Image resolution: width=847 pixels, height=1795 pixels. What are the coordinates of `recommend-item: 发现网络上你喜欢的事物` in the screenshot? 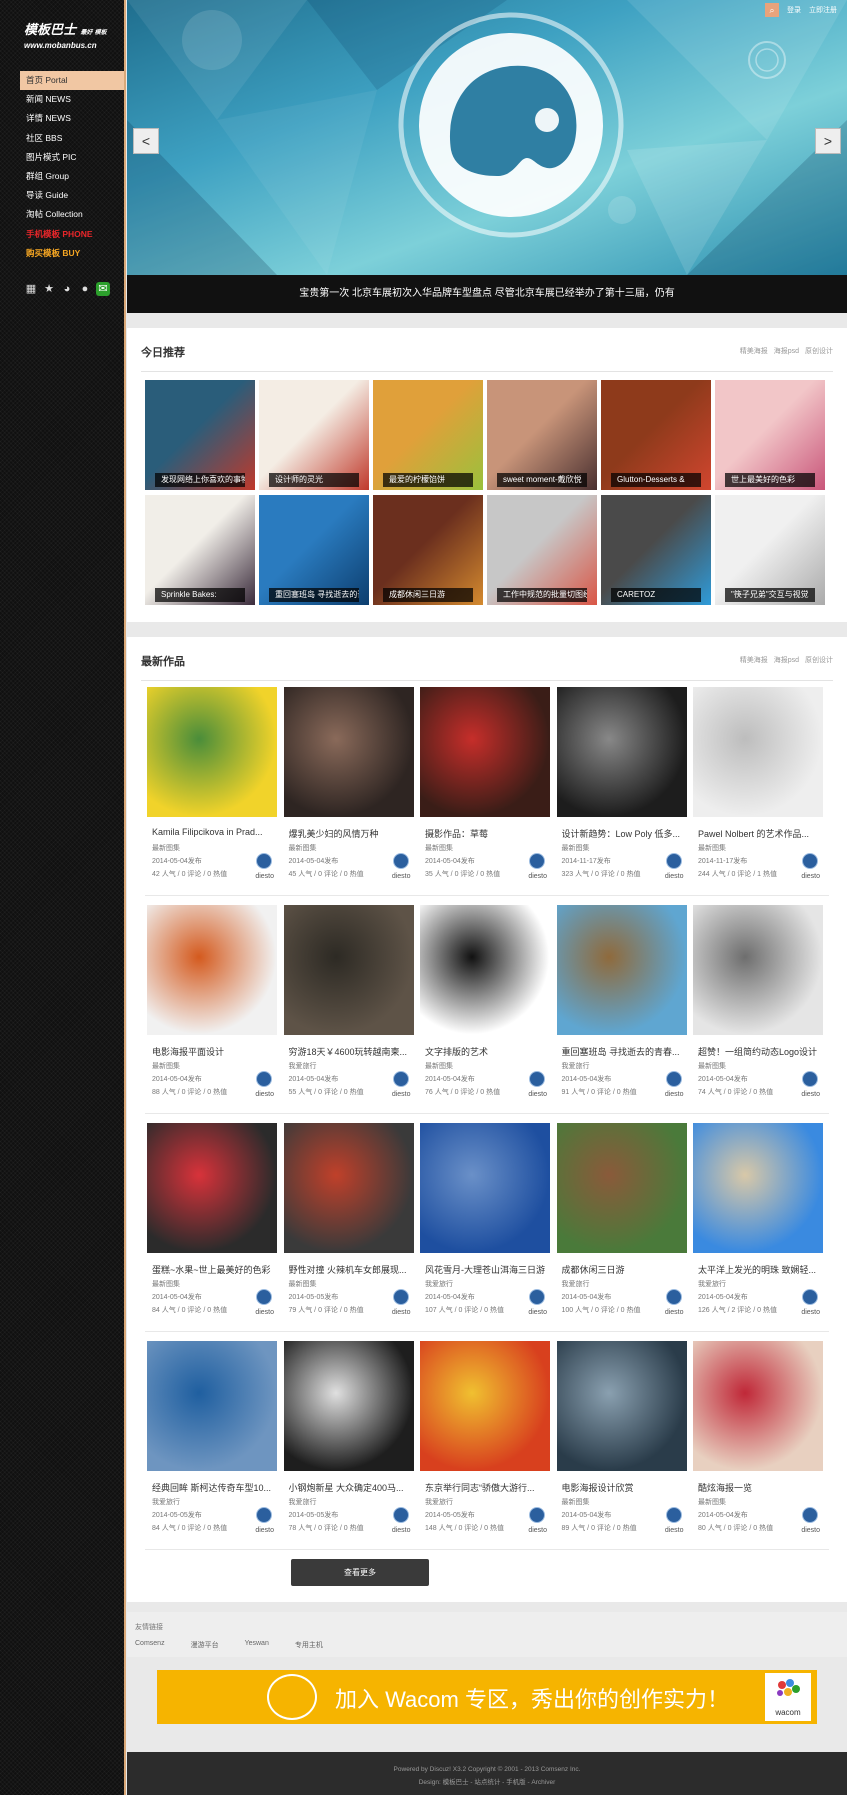 It's located at (200, 435).